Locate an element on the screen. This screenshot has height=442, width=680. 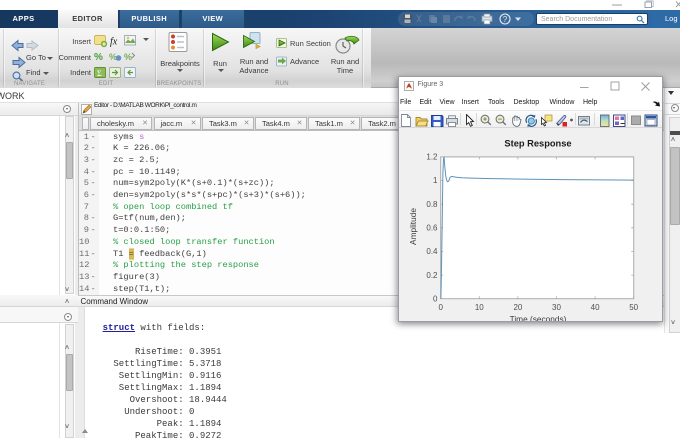
svg-text: 0.6 is located at coordinates (432, 228).